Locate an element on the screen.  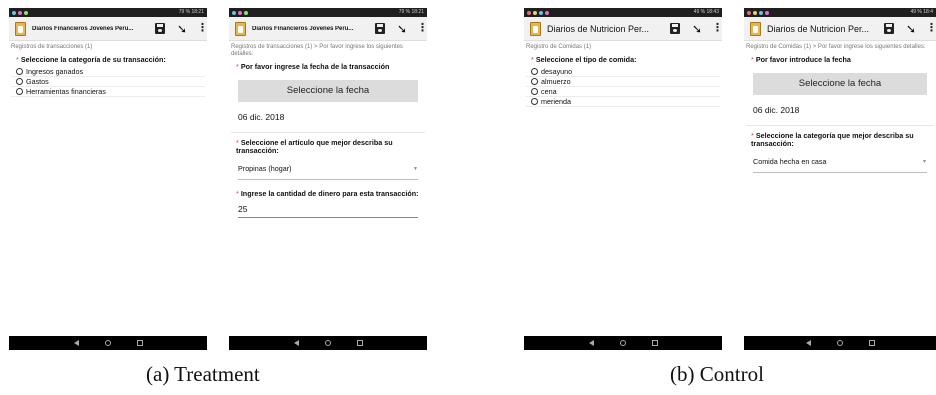
amount-input: 25 is located at coordinates (328, 211).